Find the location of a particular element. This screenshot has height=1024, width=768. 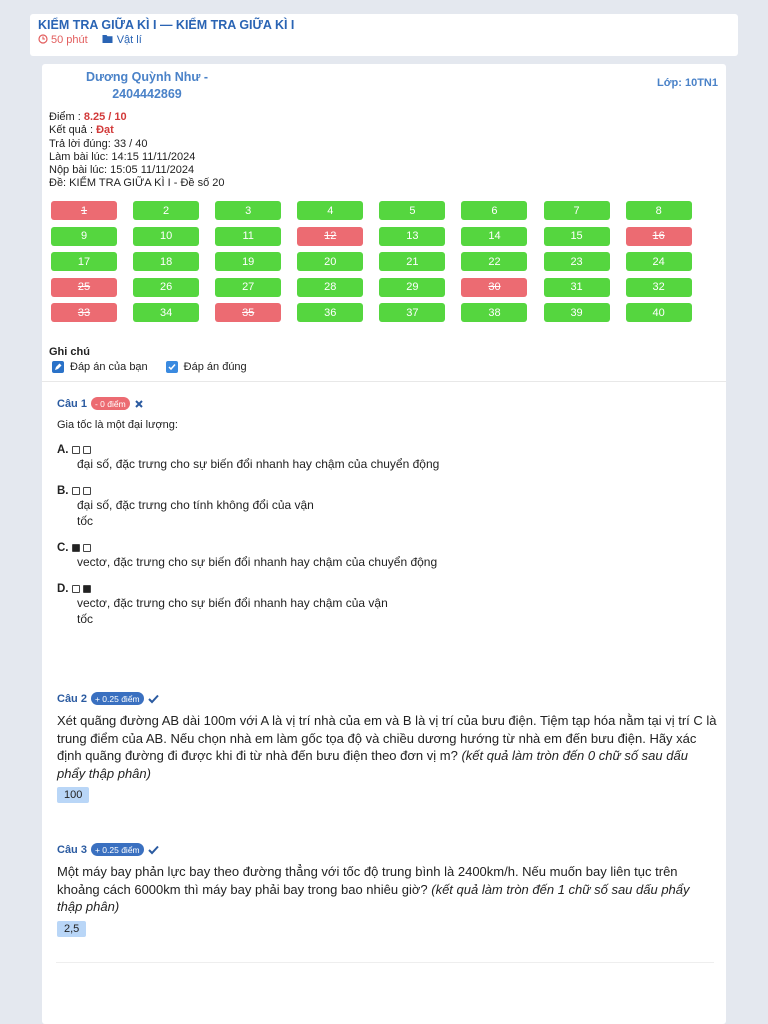

question-nav-button: 26 is located at coordinates (166, 287).